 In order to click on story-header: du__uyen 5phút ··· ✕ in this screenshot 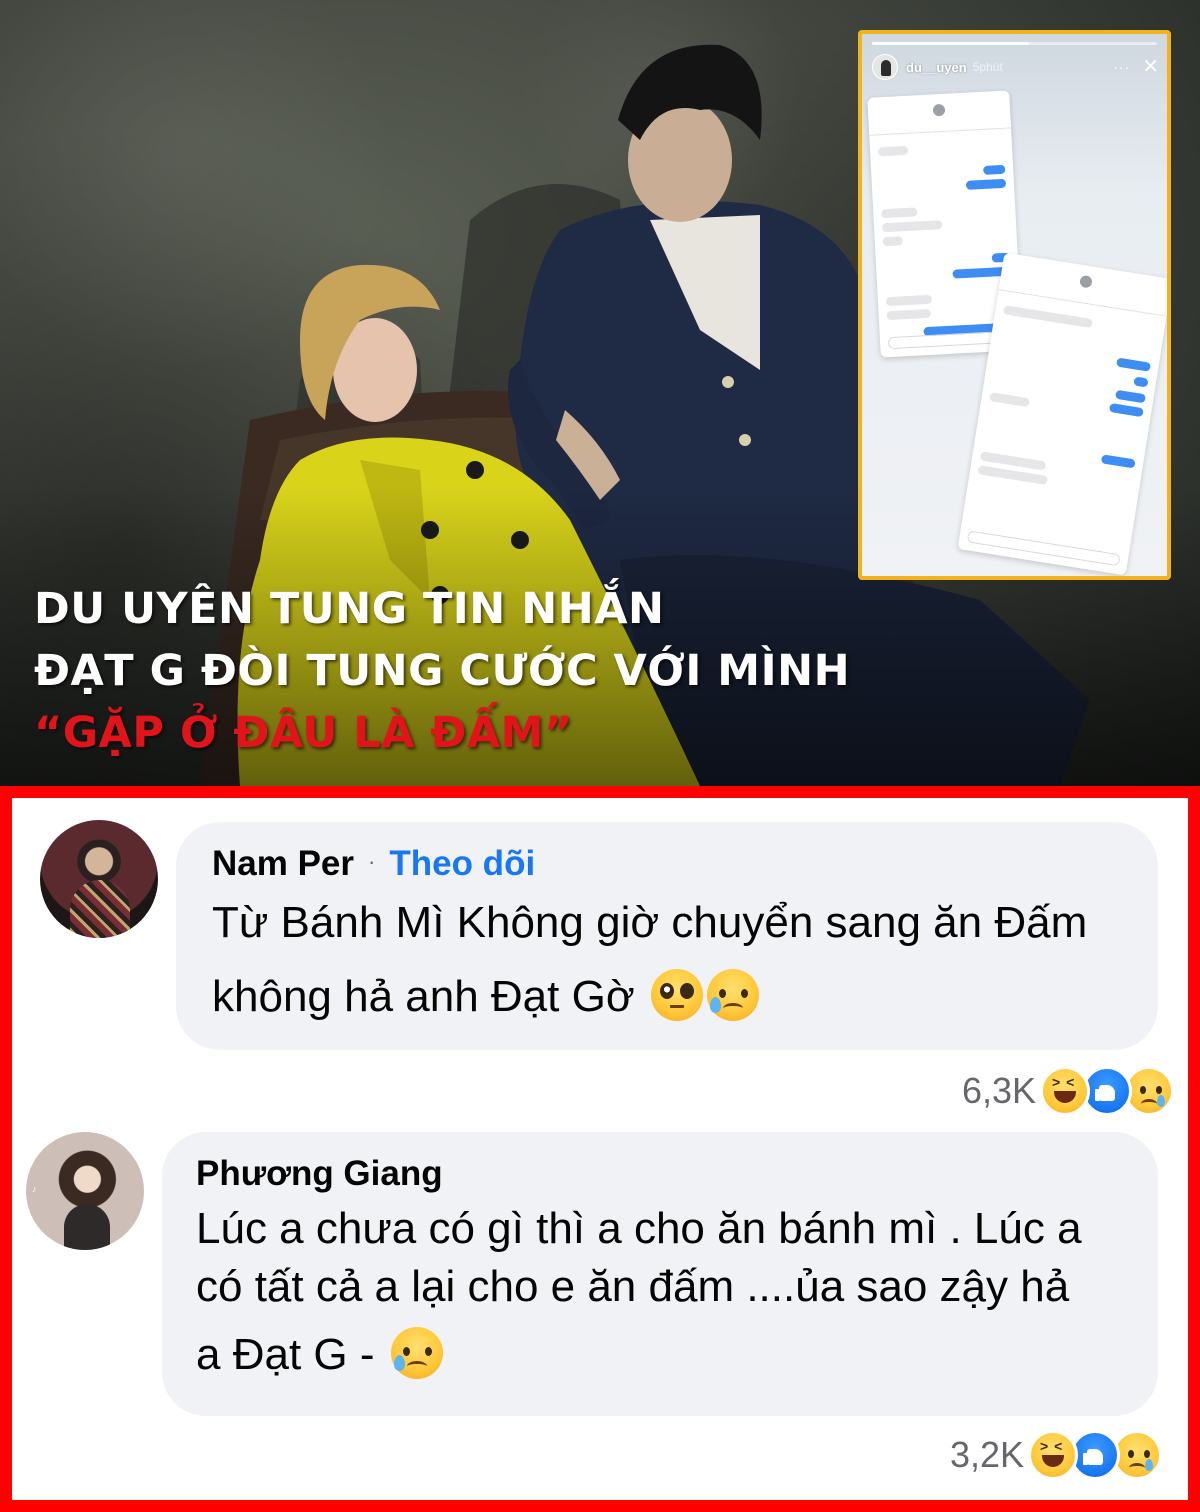, I will do `click(1015, 67)`.